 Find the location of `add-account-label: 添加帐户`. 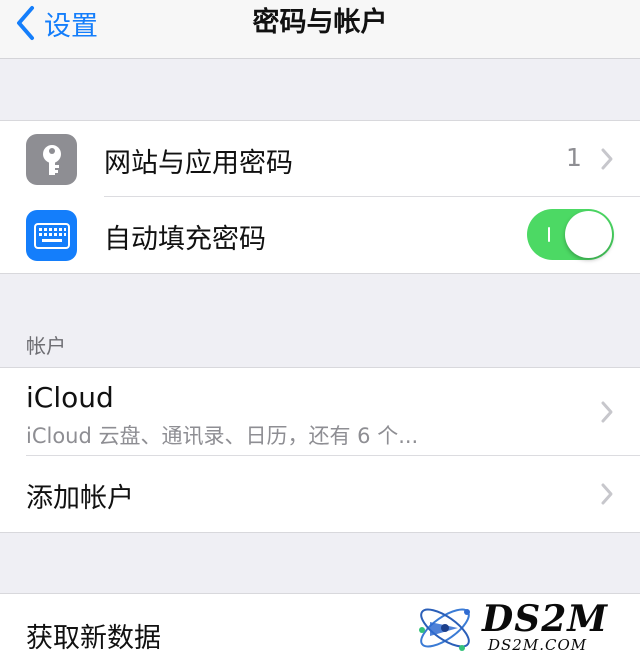

add-account-label: 添加帐户 is located at coordinates (80, 498).